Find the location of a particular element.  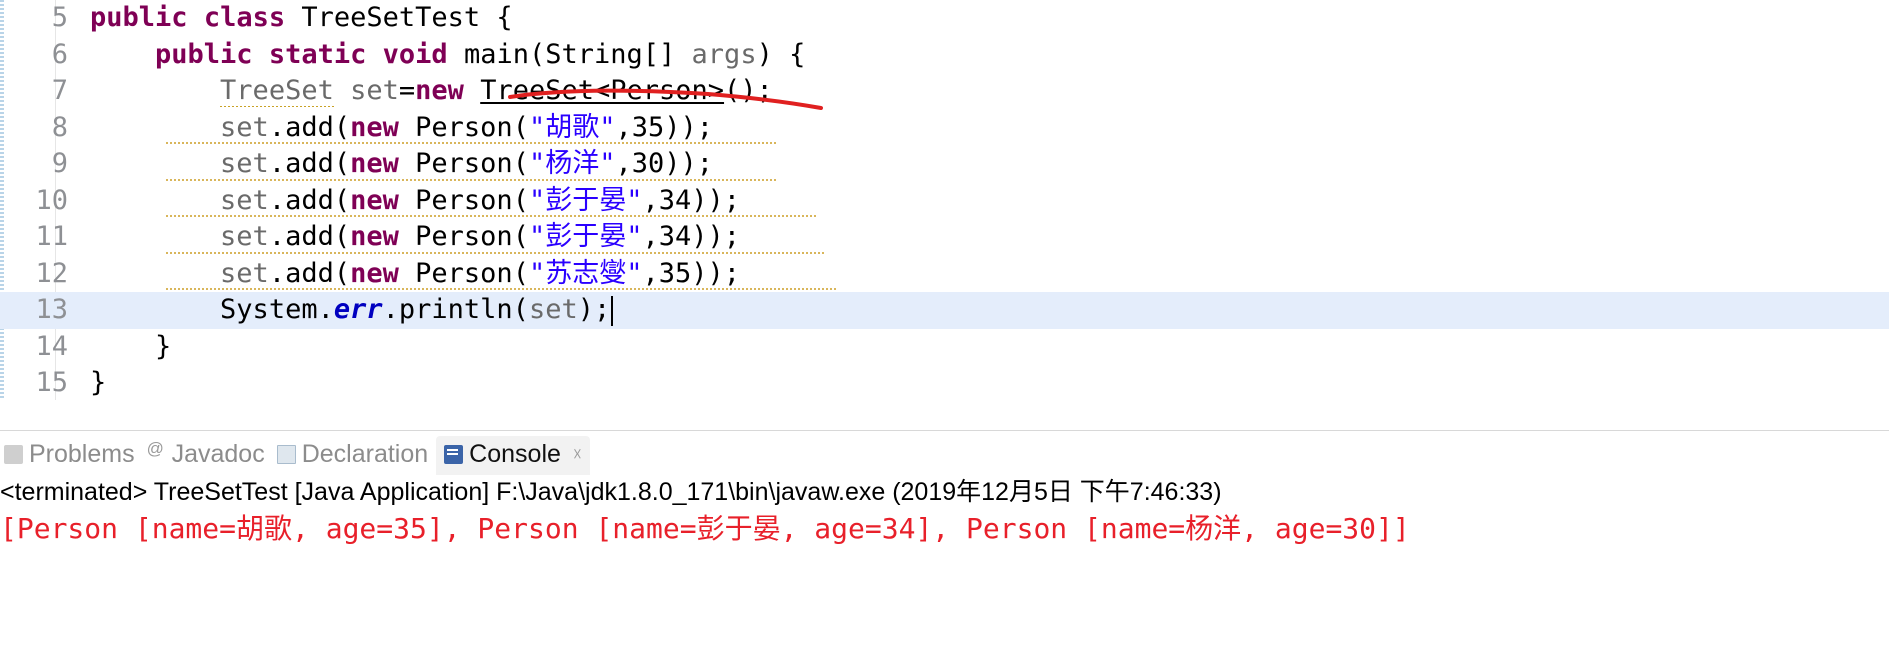

line-number: 12 is located at coordinates (51, 273).